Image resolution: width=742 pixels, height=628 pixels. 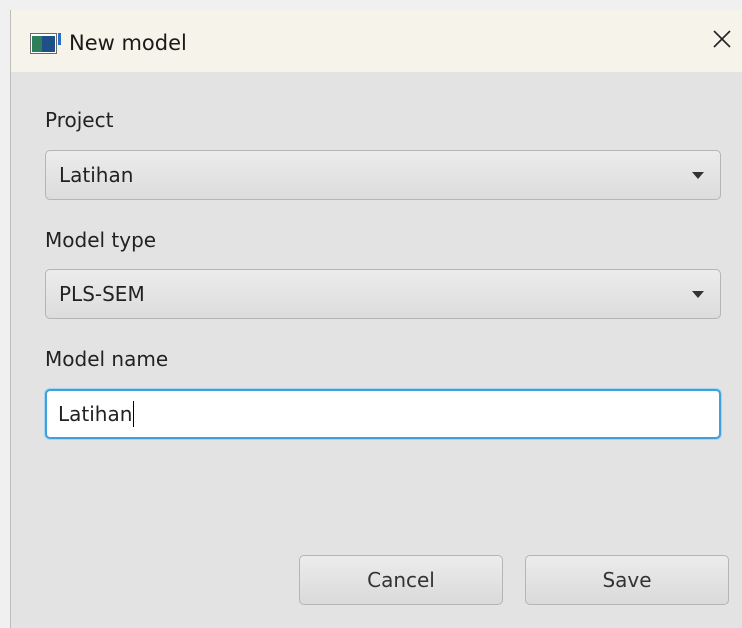 What do you see at coordinates (128, 43) in the screenshot?
I see `dialog-title: New model` at bounding box center [128, 43].